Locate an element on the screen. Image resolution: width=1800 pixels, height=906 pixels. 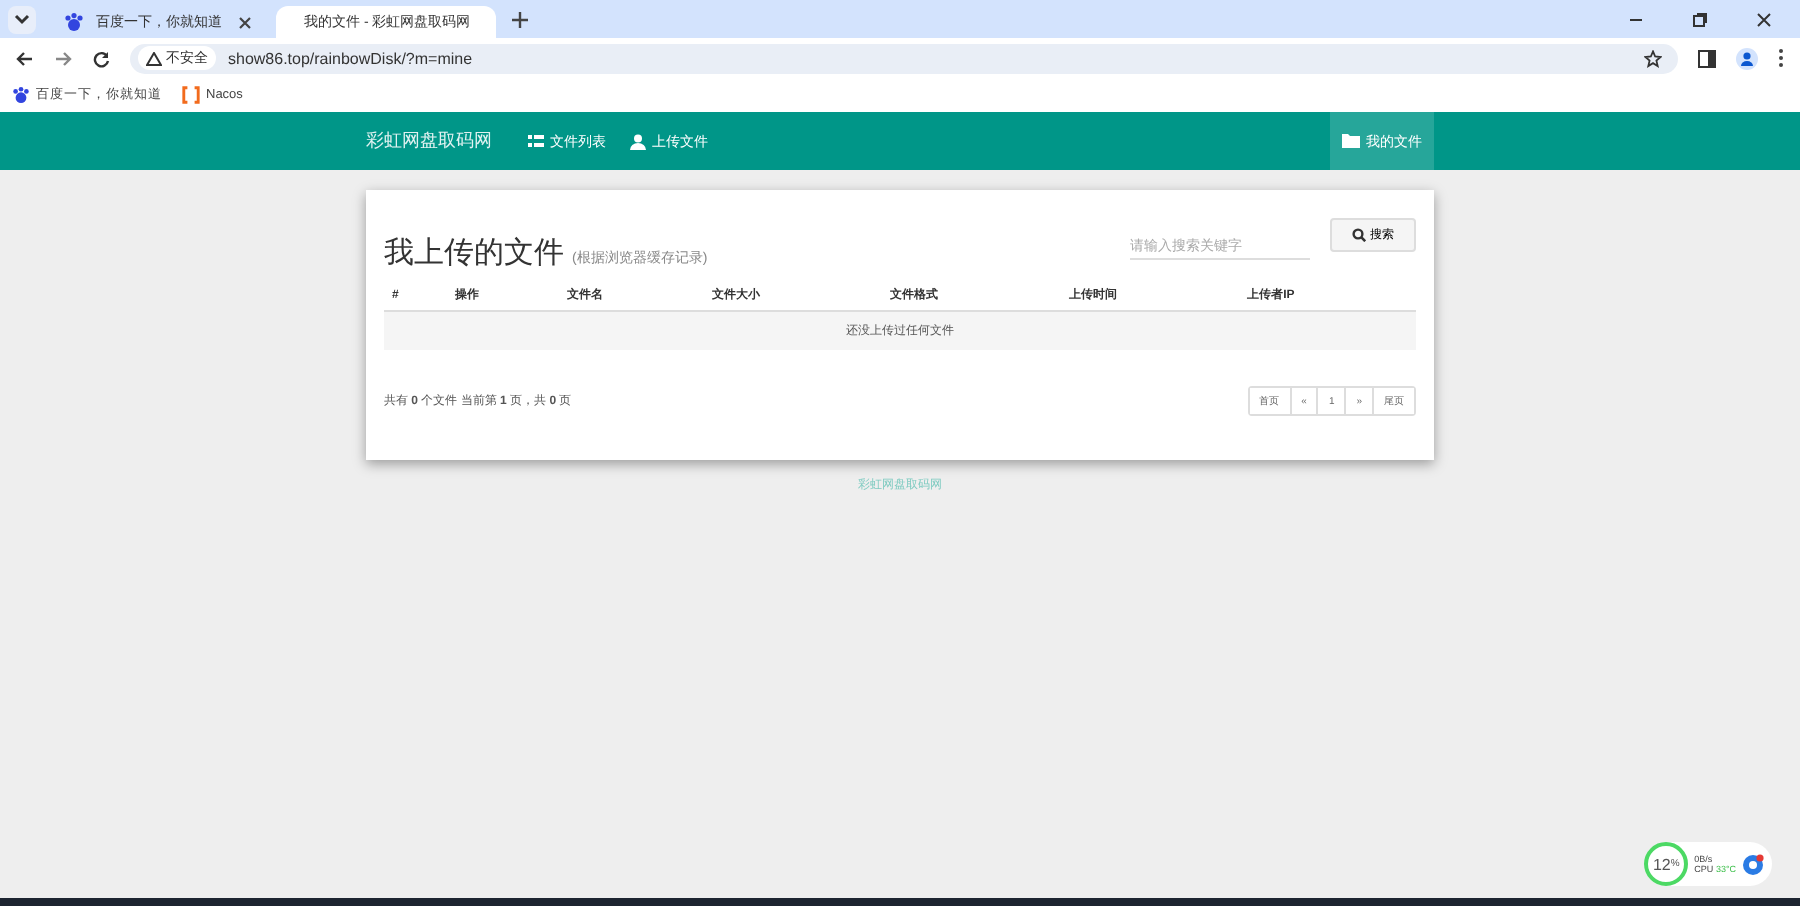
restore-icon is located at coordinates (1700, 19).